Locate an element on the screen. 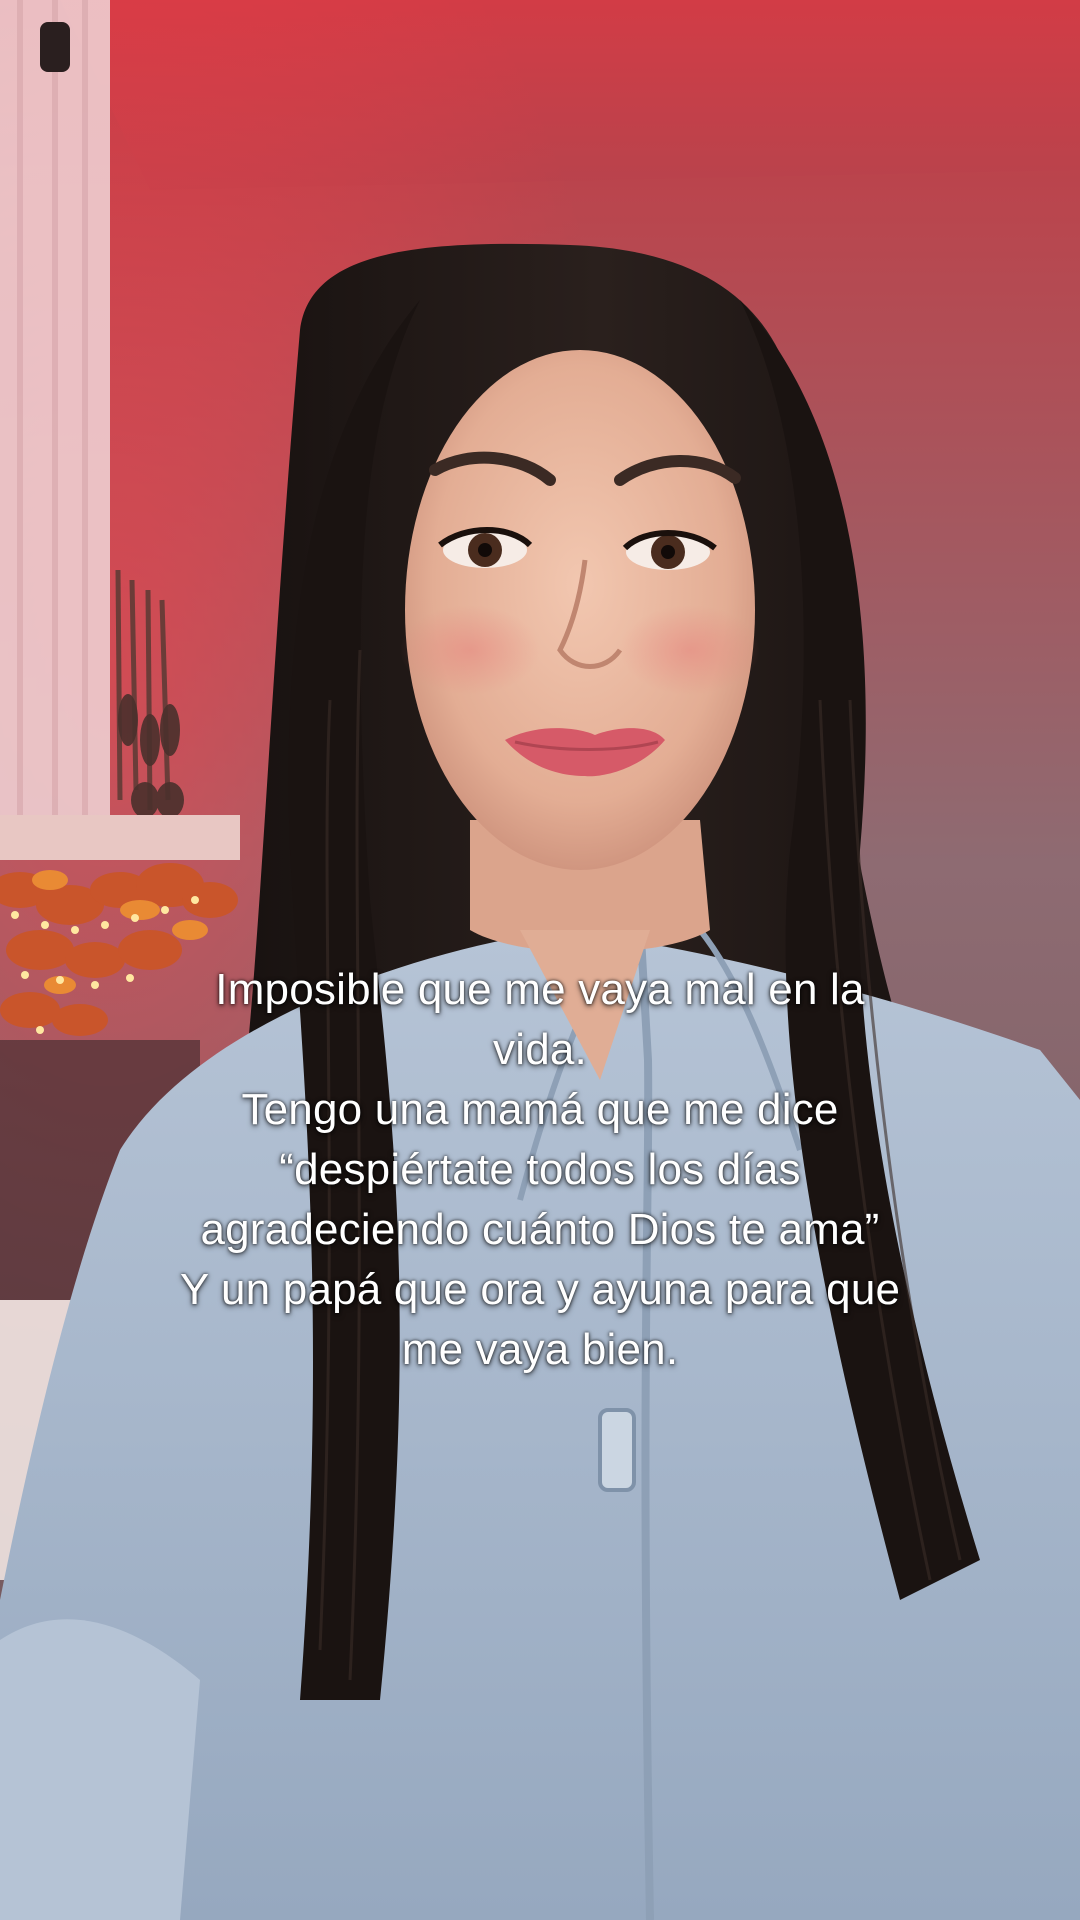  caption-line-5: agradeciendo cuánto Dios te ama” is located at coordinates (540, 1229).